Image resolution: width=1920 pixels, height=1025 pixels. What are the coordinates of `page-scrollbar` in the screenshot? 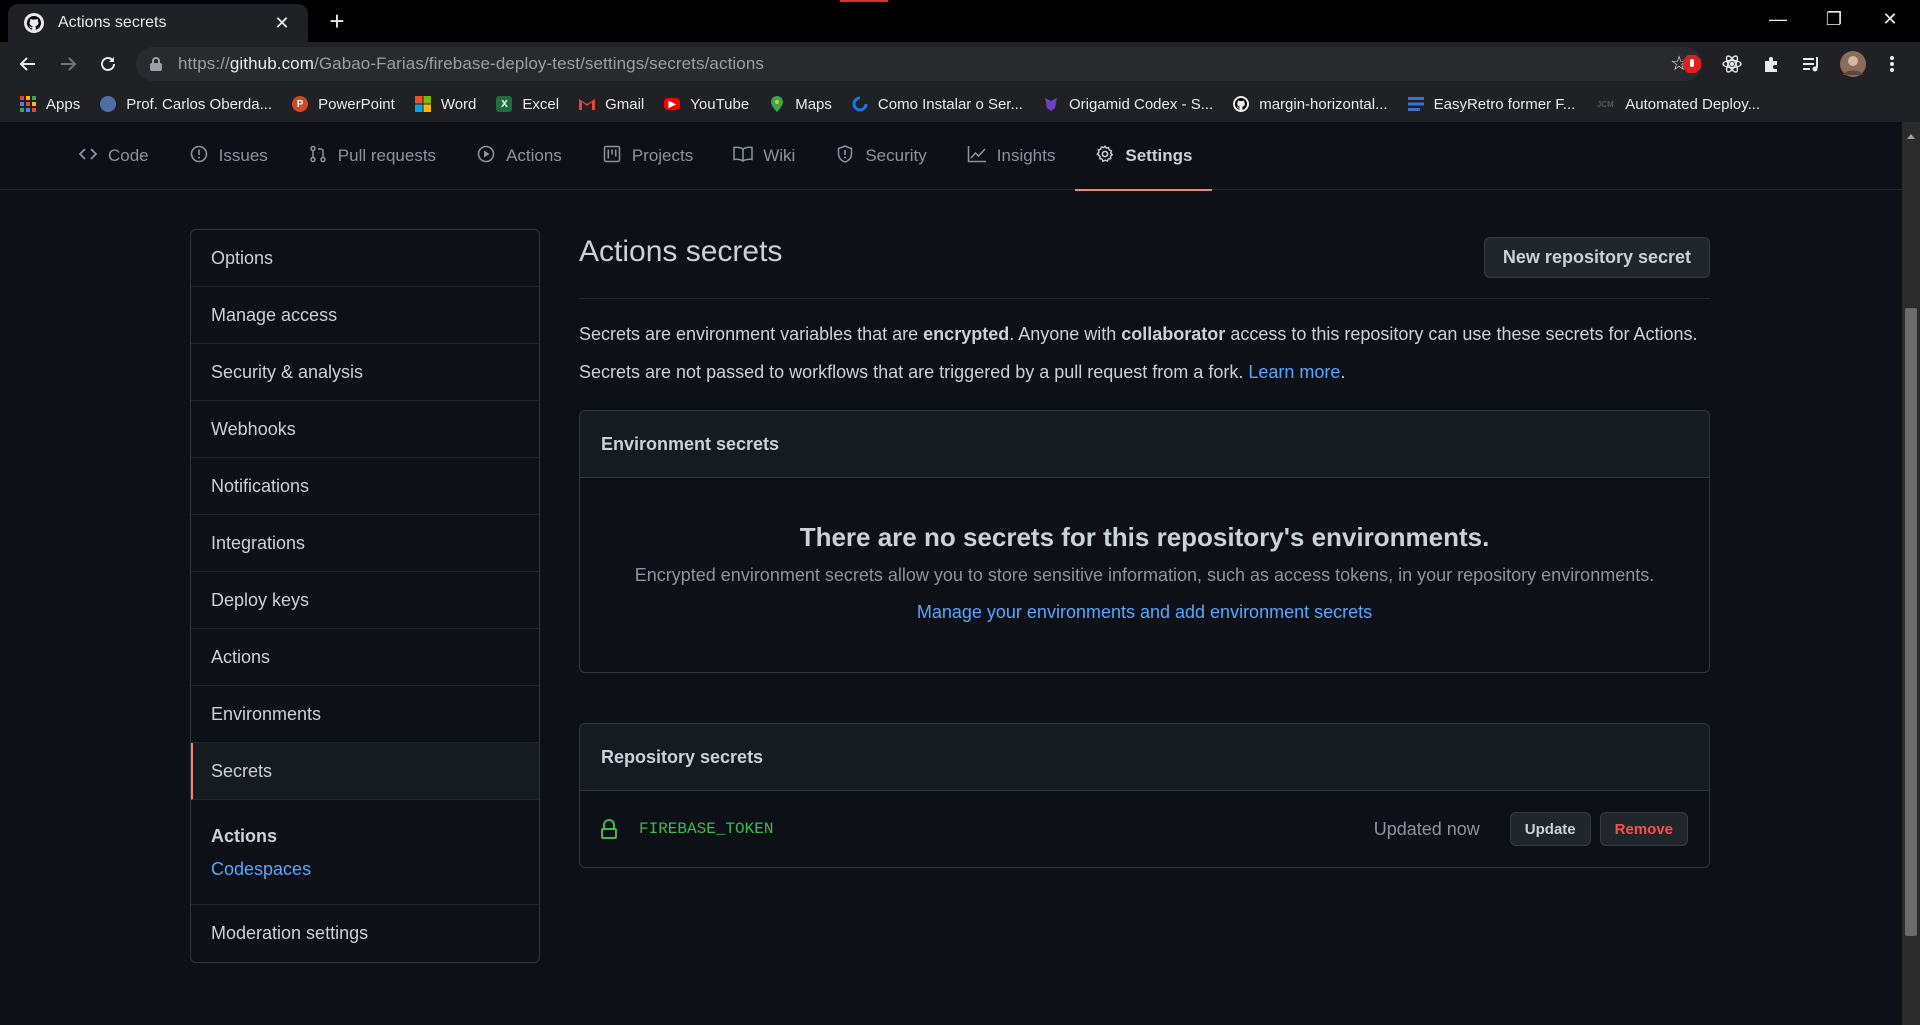 It's located at (1911, 573).